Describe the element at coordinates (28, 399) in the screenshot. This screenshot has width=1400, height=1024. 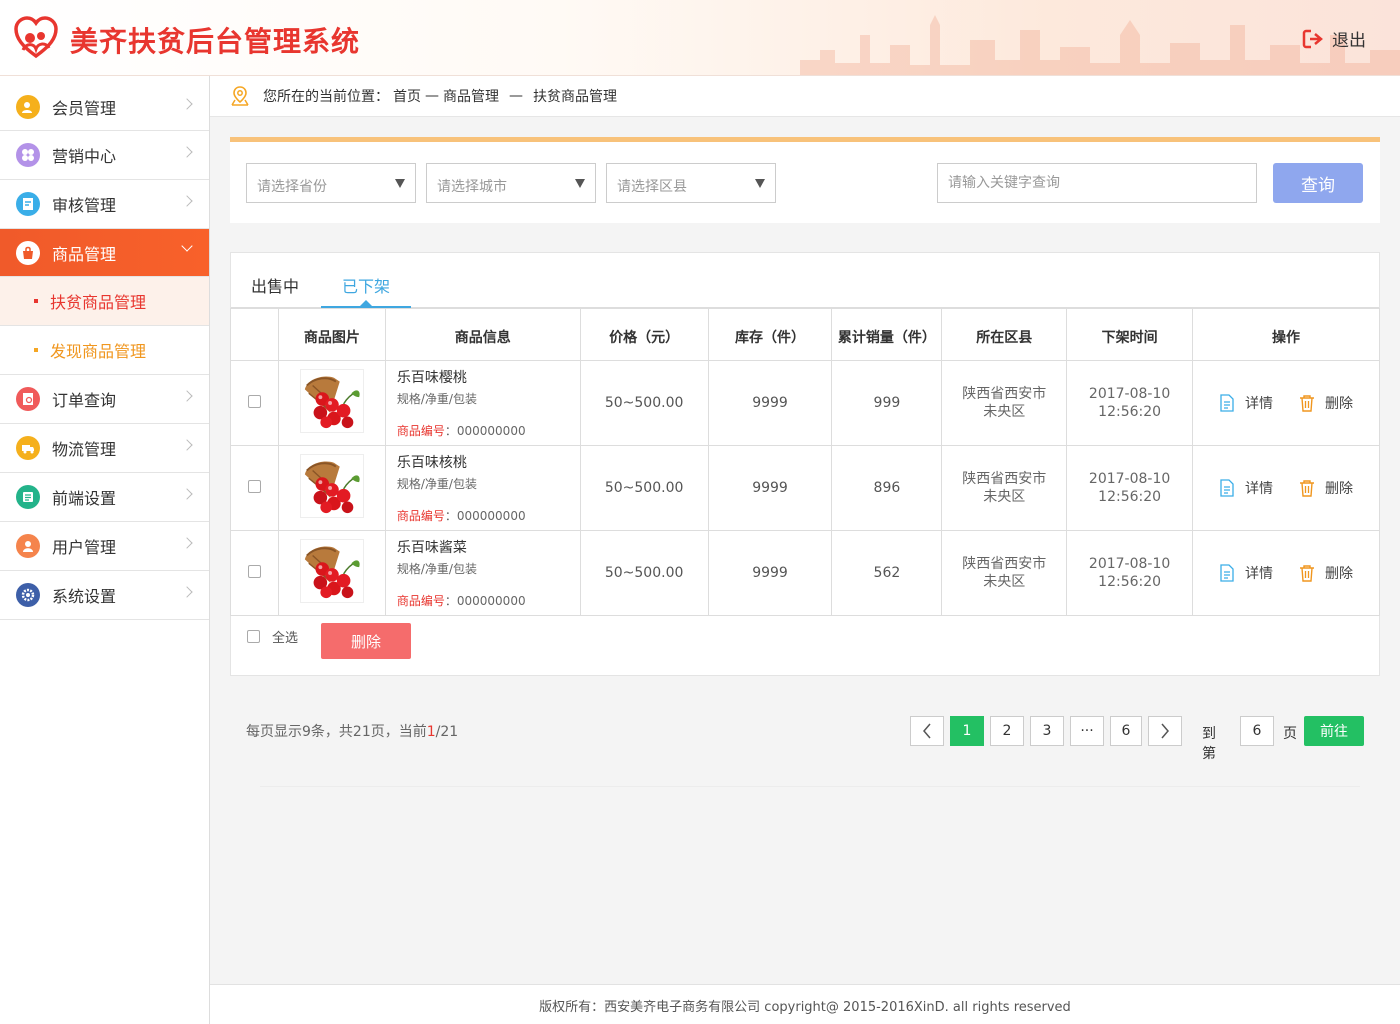
I see `order-icon` at that location.